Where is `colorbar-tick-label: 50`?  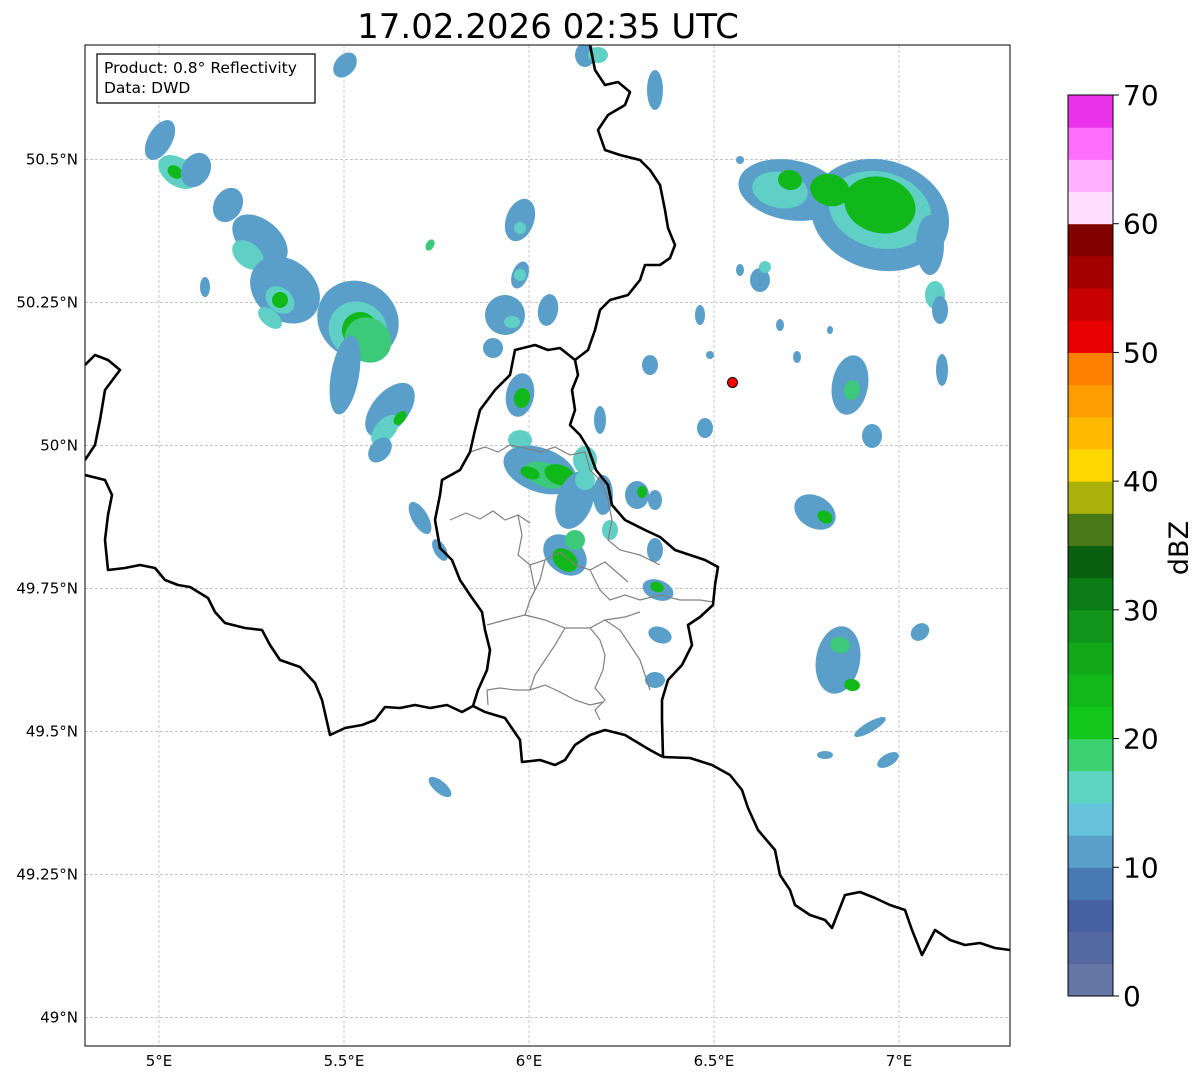
colorbar-tick-label: 50 is located at coordinates (1141, 352).